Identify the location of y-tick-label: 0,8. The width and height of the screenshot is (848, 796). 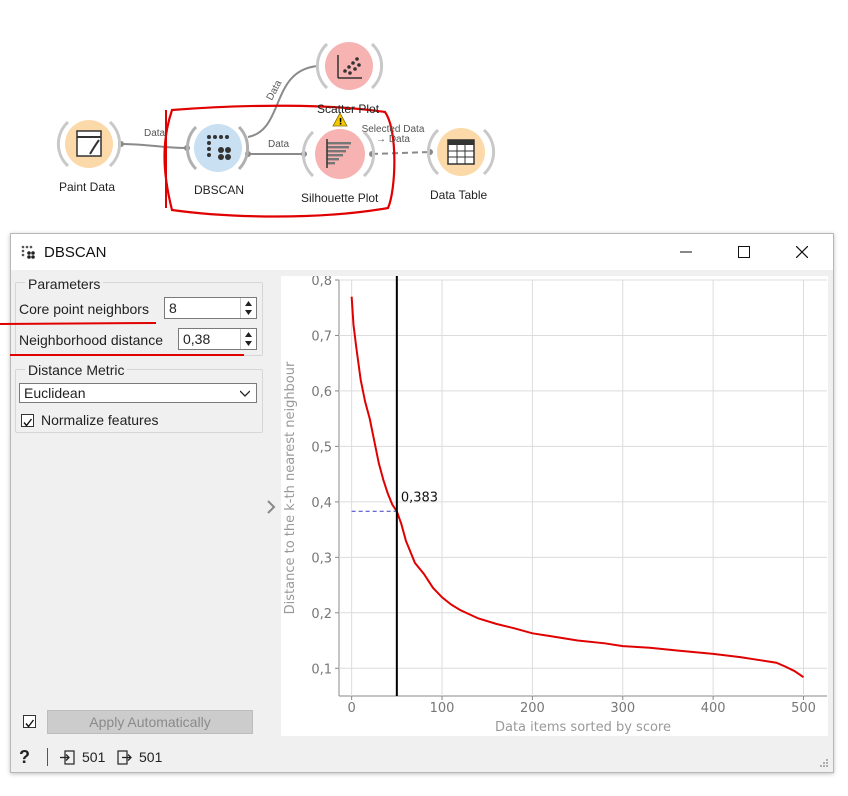
(321, 282).